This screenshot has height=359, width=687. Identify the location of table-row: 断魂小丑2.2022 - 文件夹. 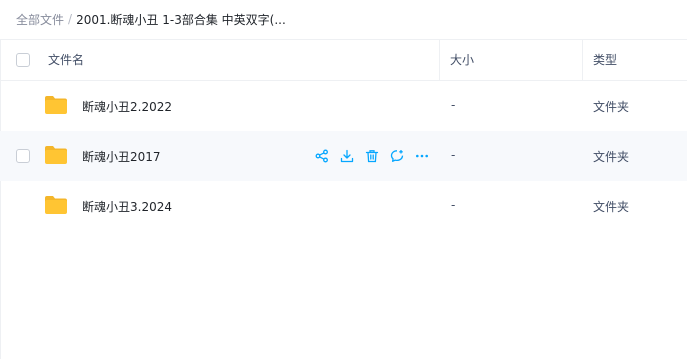
(343, 106).